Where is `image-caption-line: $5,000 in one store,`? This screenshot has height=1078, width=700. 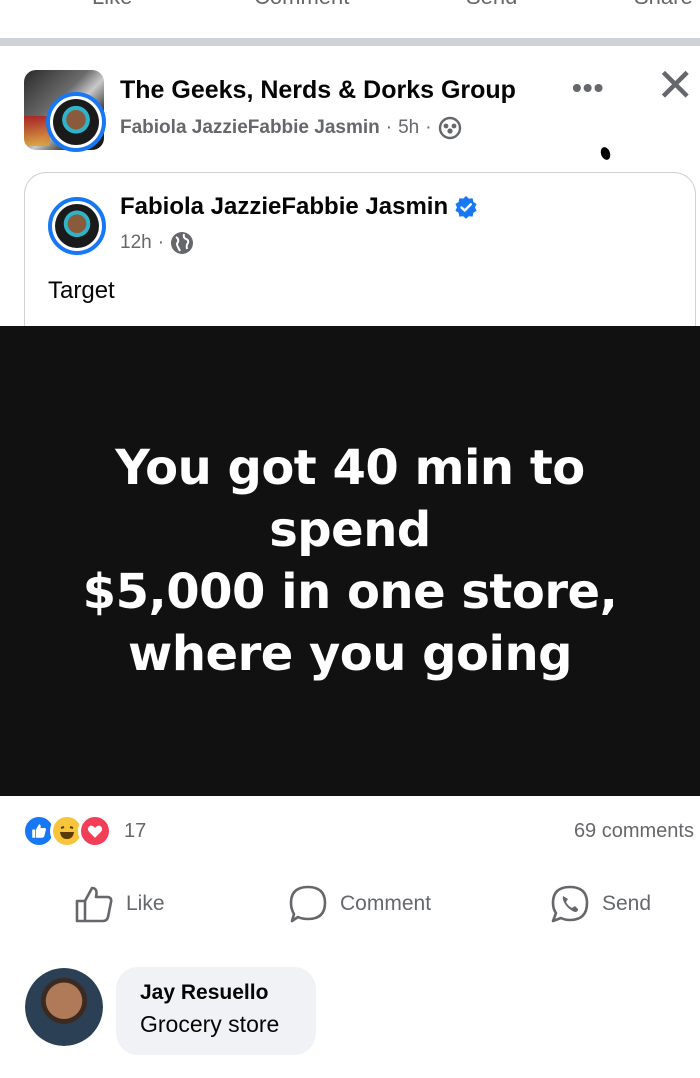 image-caption-line: $5,000 in one store, is located at coordinates (350, 592).